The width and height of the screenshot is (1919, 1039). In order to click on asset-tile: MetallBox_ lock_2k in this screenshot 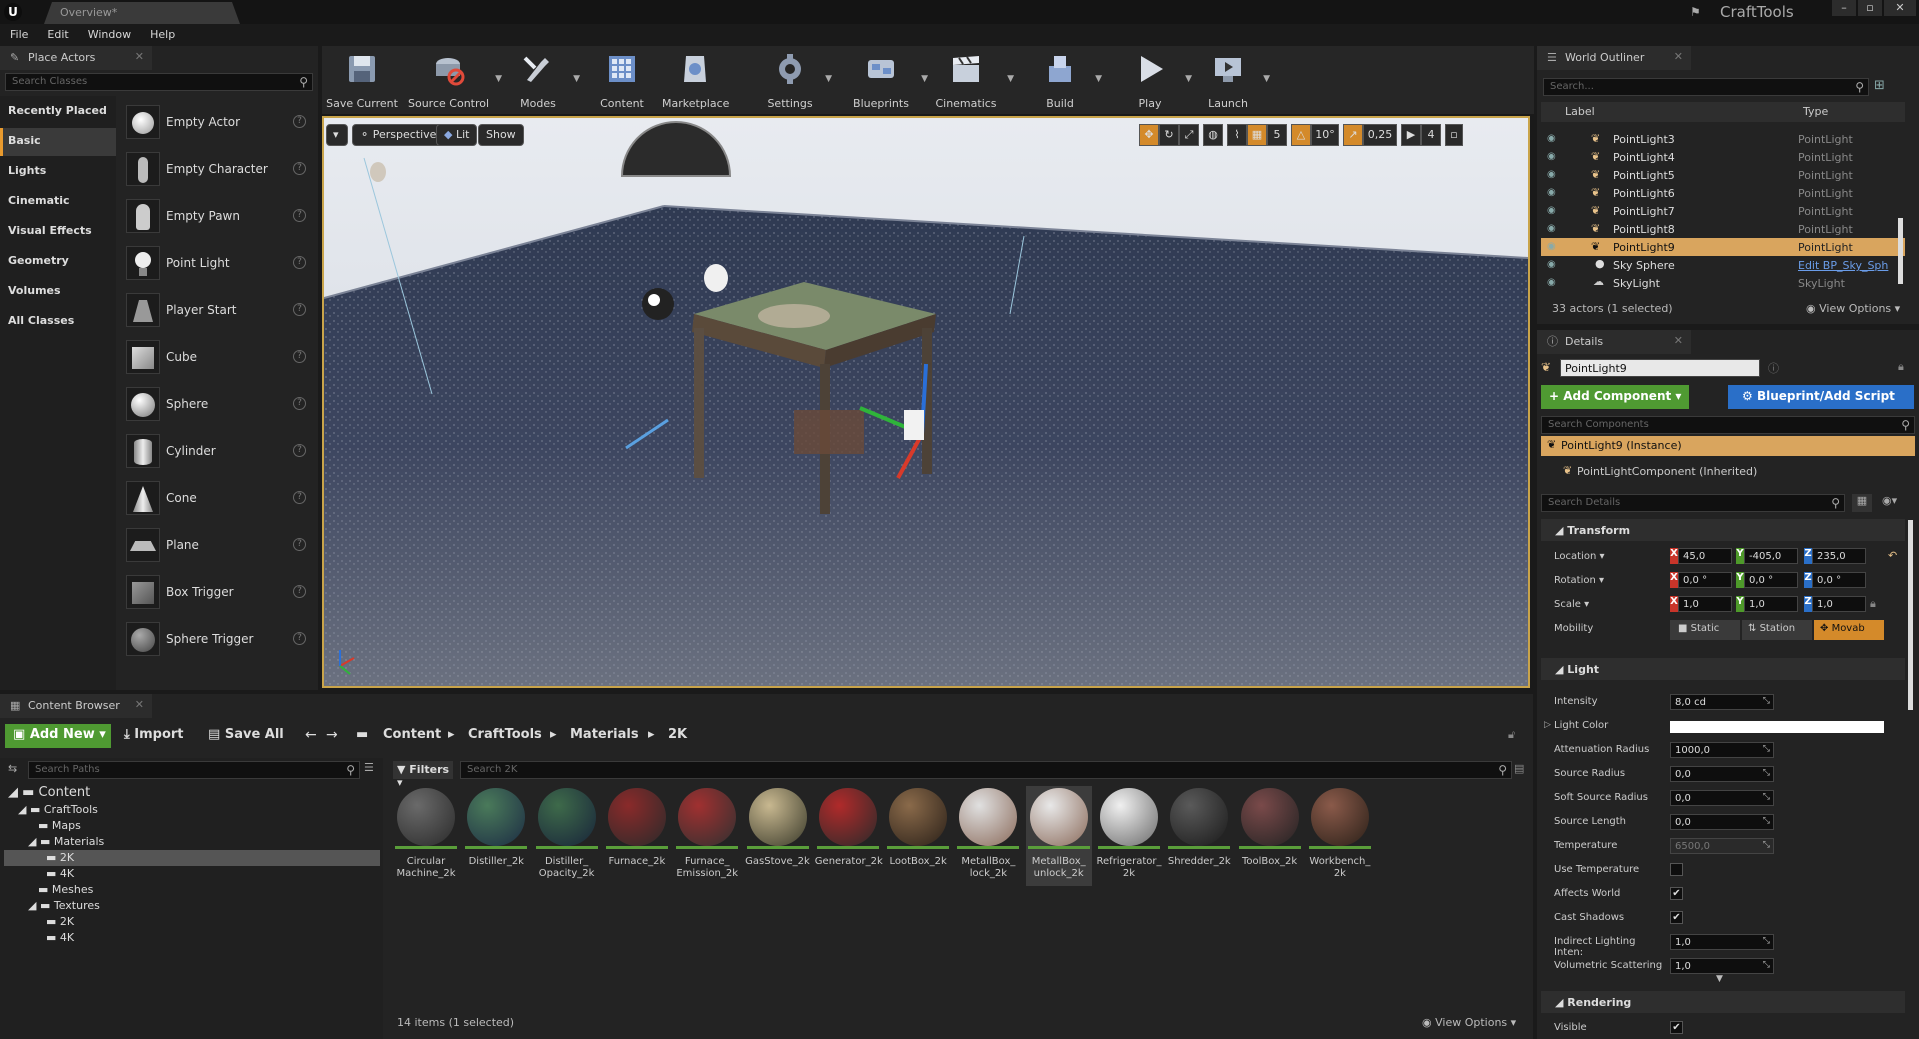, I will do `click(988, 836)`.